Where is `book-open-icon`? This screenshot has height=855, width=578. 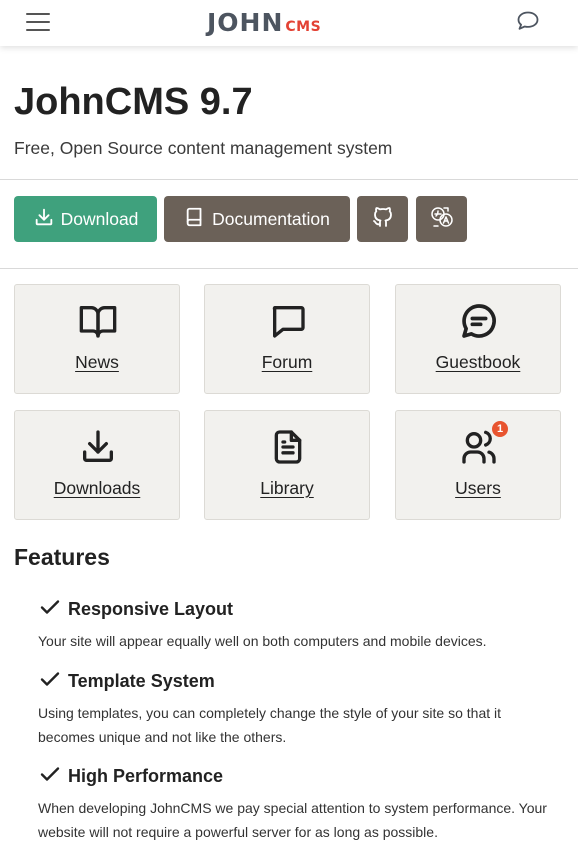 book-open-icon is located at coordinates (98, 321).